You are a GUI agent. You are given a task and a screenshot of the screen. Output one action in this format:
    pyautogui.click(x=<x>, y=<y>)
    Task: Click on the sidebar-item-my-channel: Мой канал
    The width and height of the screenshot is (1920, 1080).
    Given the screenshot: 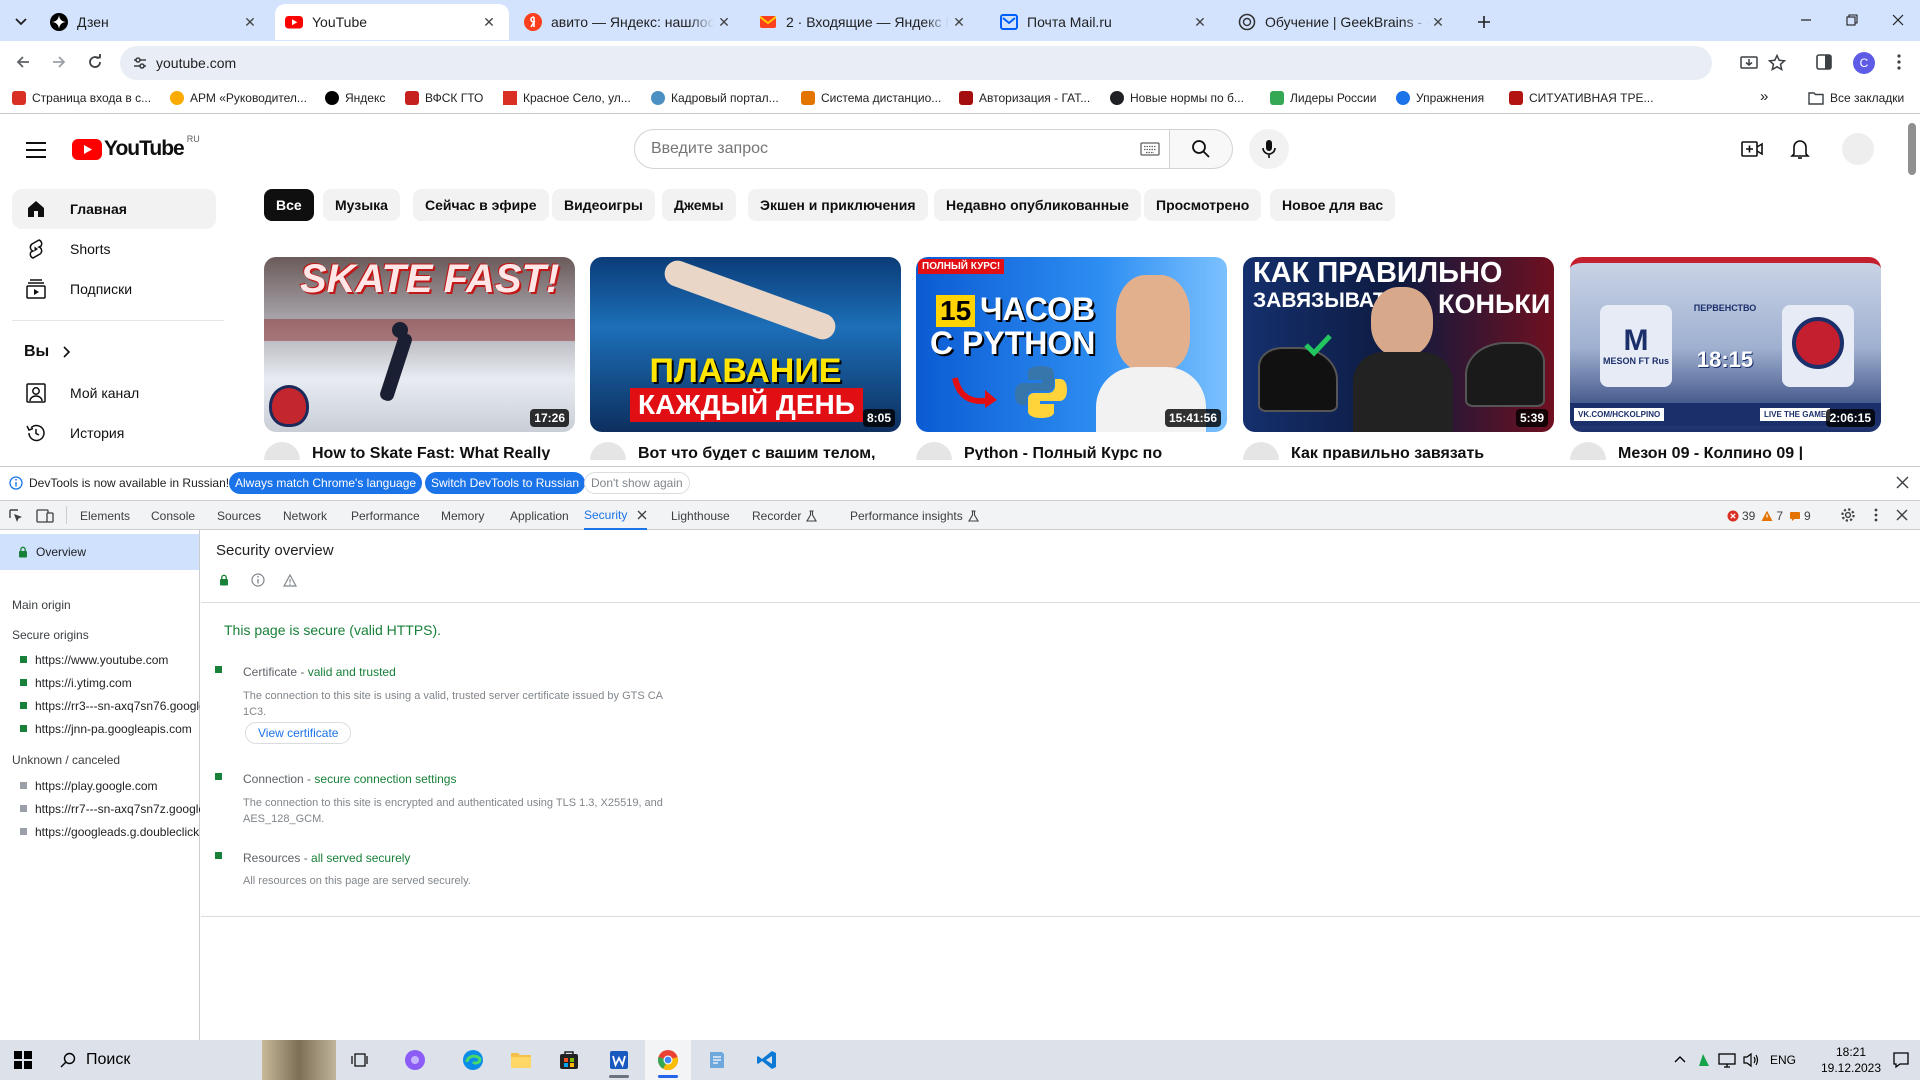 What is the action you would take?
    pyautogui.click(x=114, y=393)
    